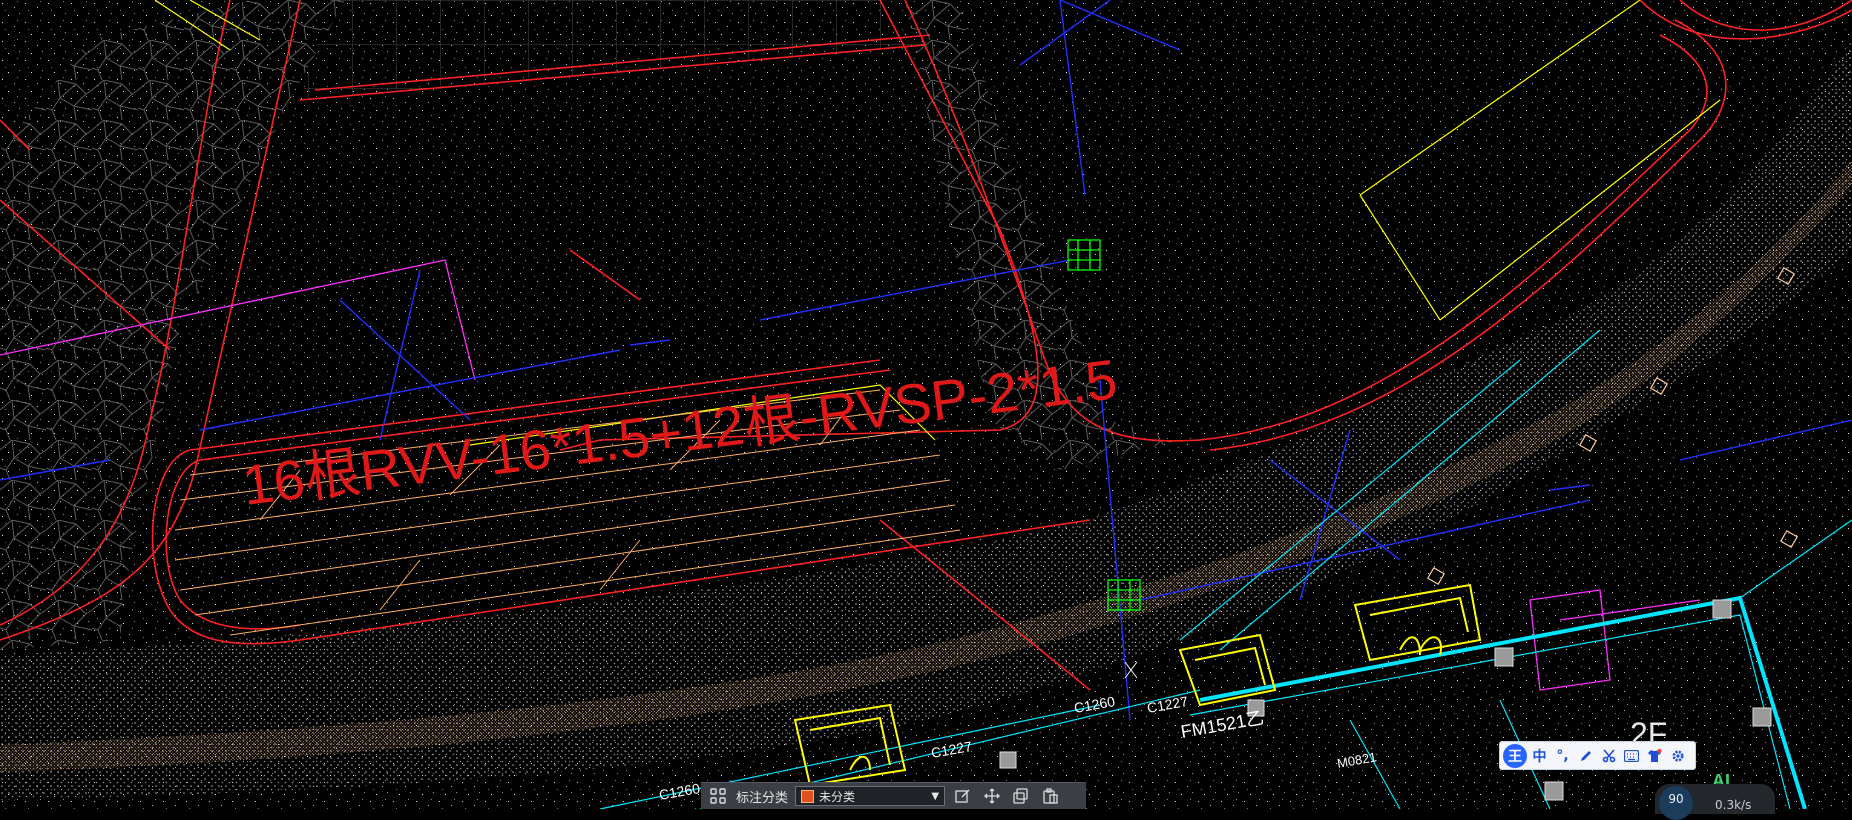 This screenshot has height=820, width=1852. Describe the element at coordinates (837, 796) in the screenshot. I see `annotation-category-value: 未分类` at that location.